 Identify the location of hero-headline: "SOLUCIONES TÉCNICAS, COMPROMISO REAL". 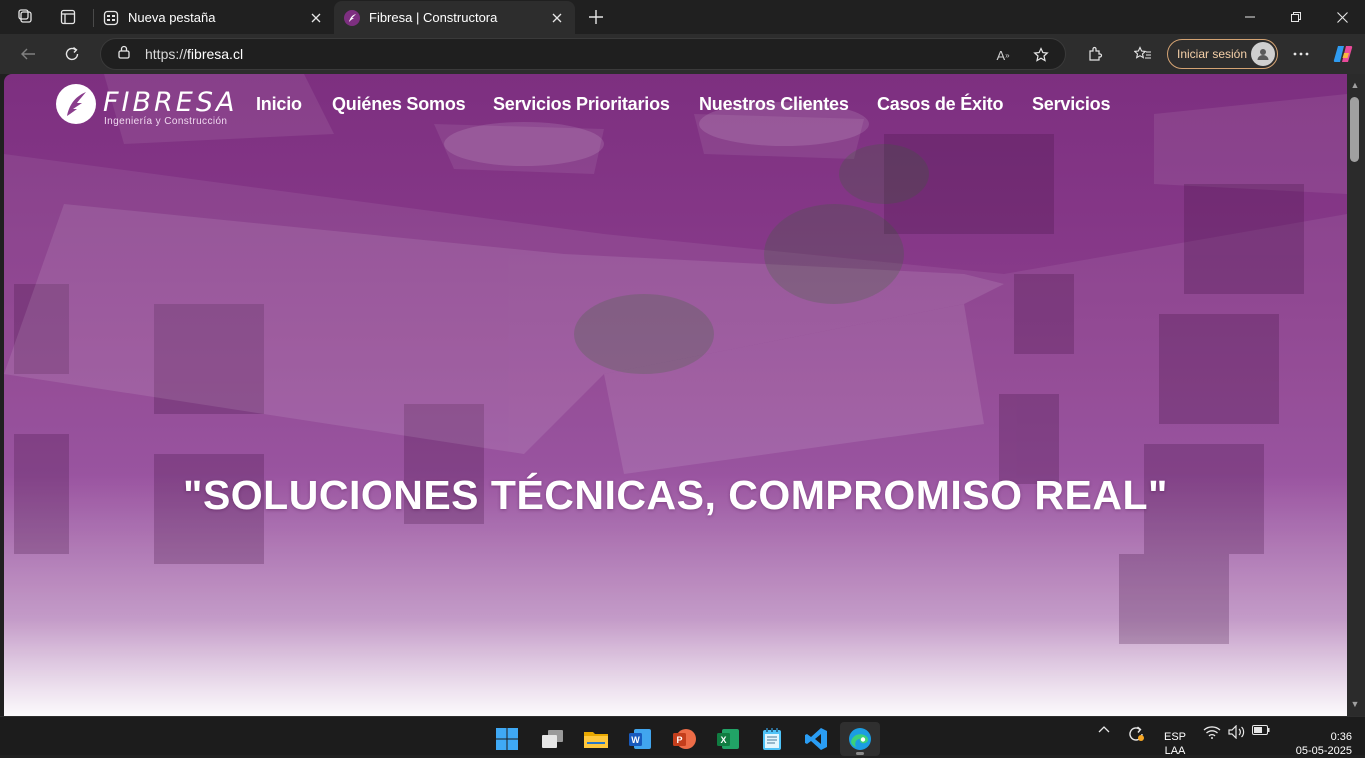
(675, 495).